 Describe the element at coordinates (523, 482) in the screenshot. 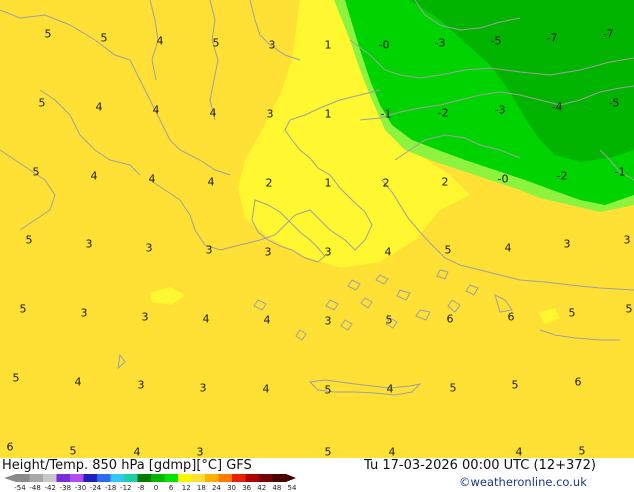

I see `credit-link: ©weatheronline.co.uk` at that location.